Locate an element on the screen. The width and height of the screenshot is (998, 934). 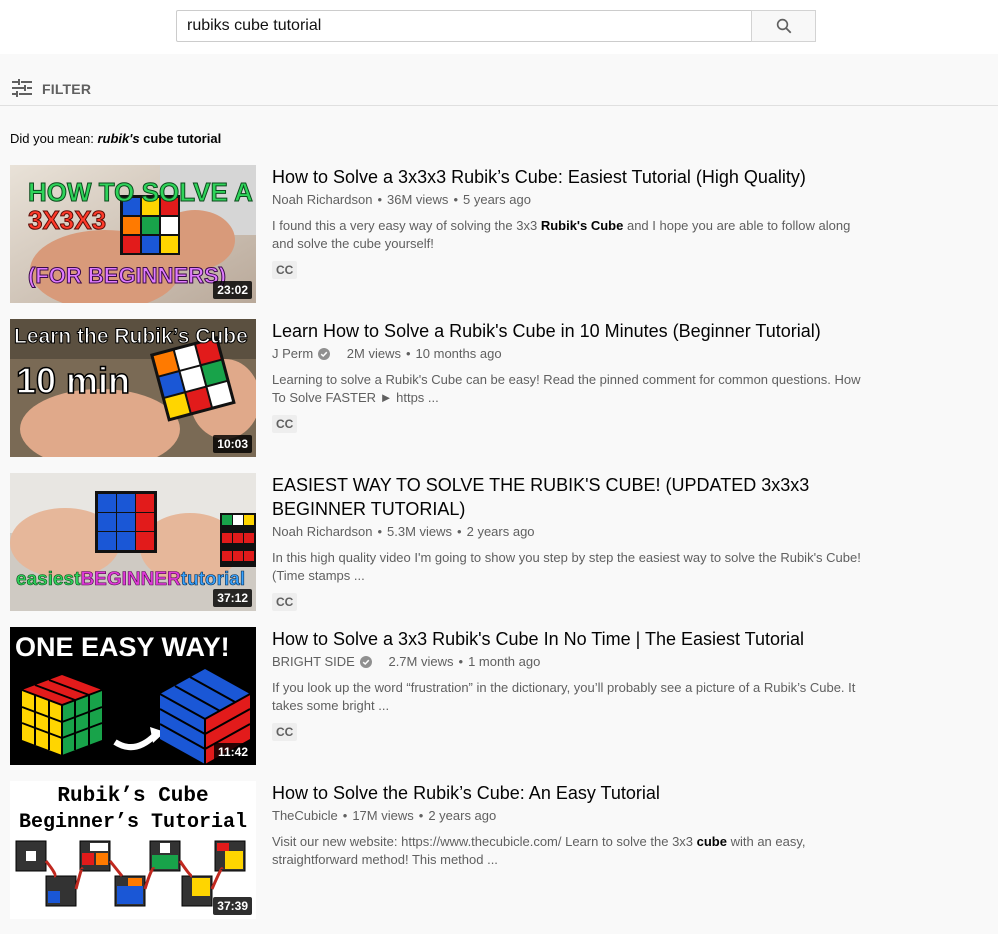
search-icon is located at coordinates (783, 26).